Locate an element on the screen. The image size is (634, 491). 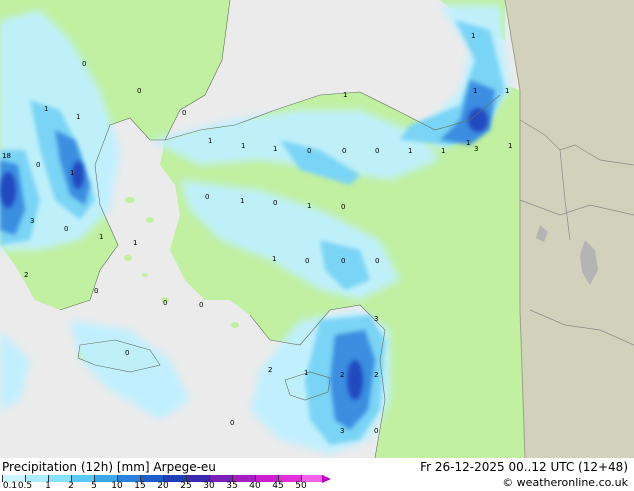
land-levant is located at coordinates (450, 384).